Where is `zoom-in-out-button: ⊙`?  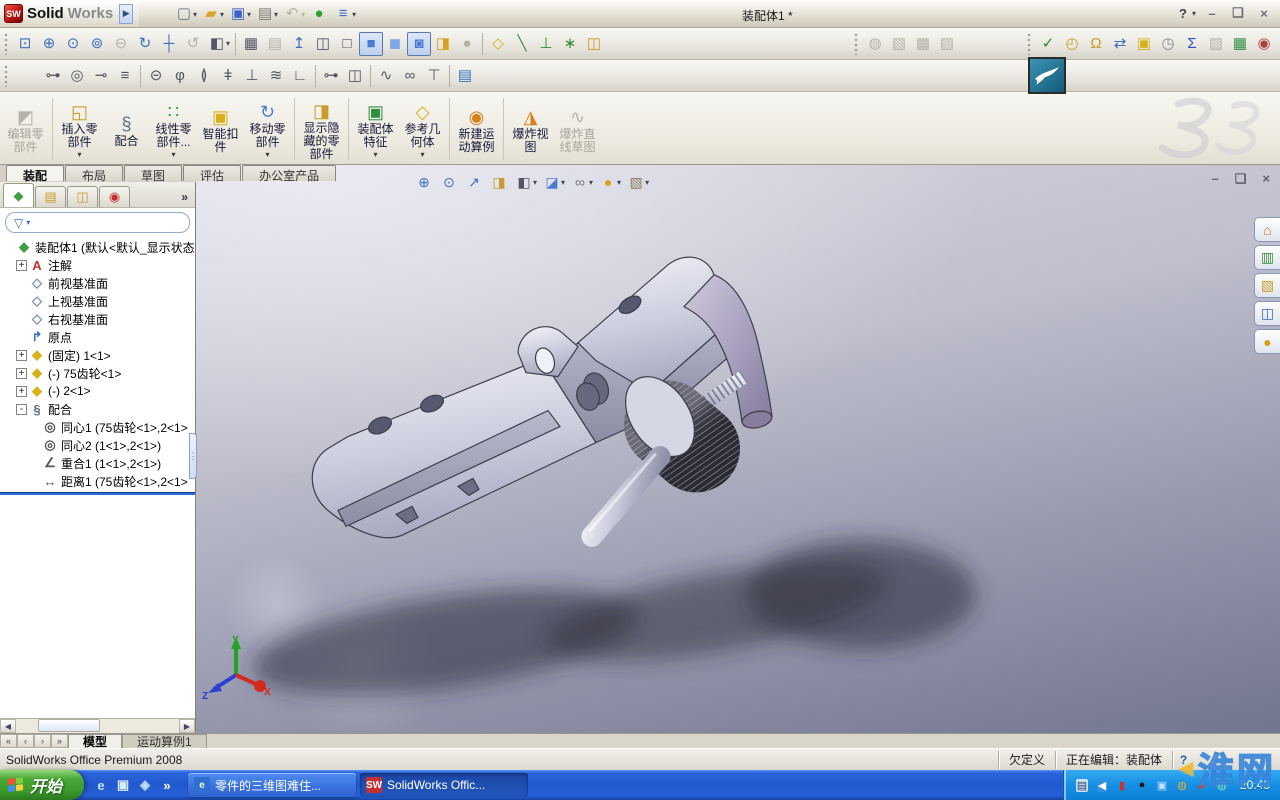 zoom-in-out-button: ⊙ is located at coordinates (73, 44).